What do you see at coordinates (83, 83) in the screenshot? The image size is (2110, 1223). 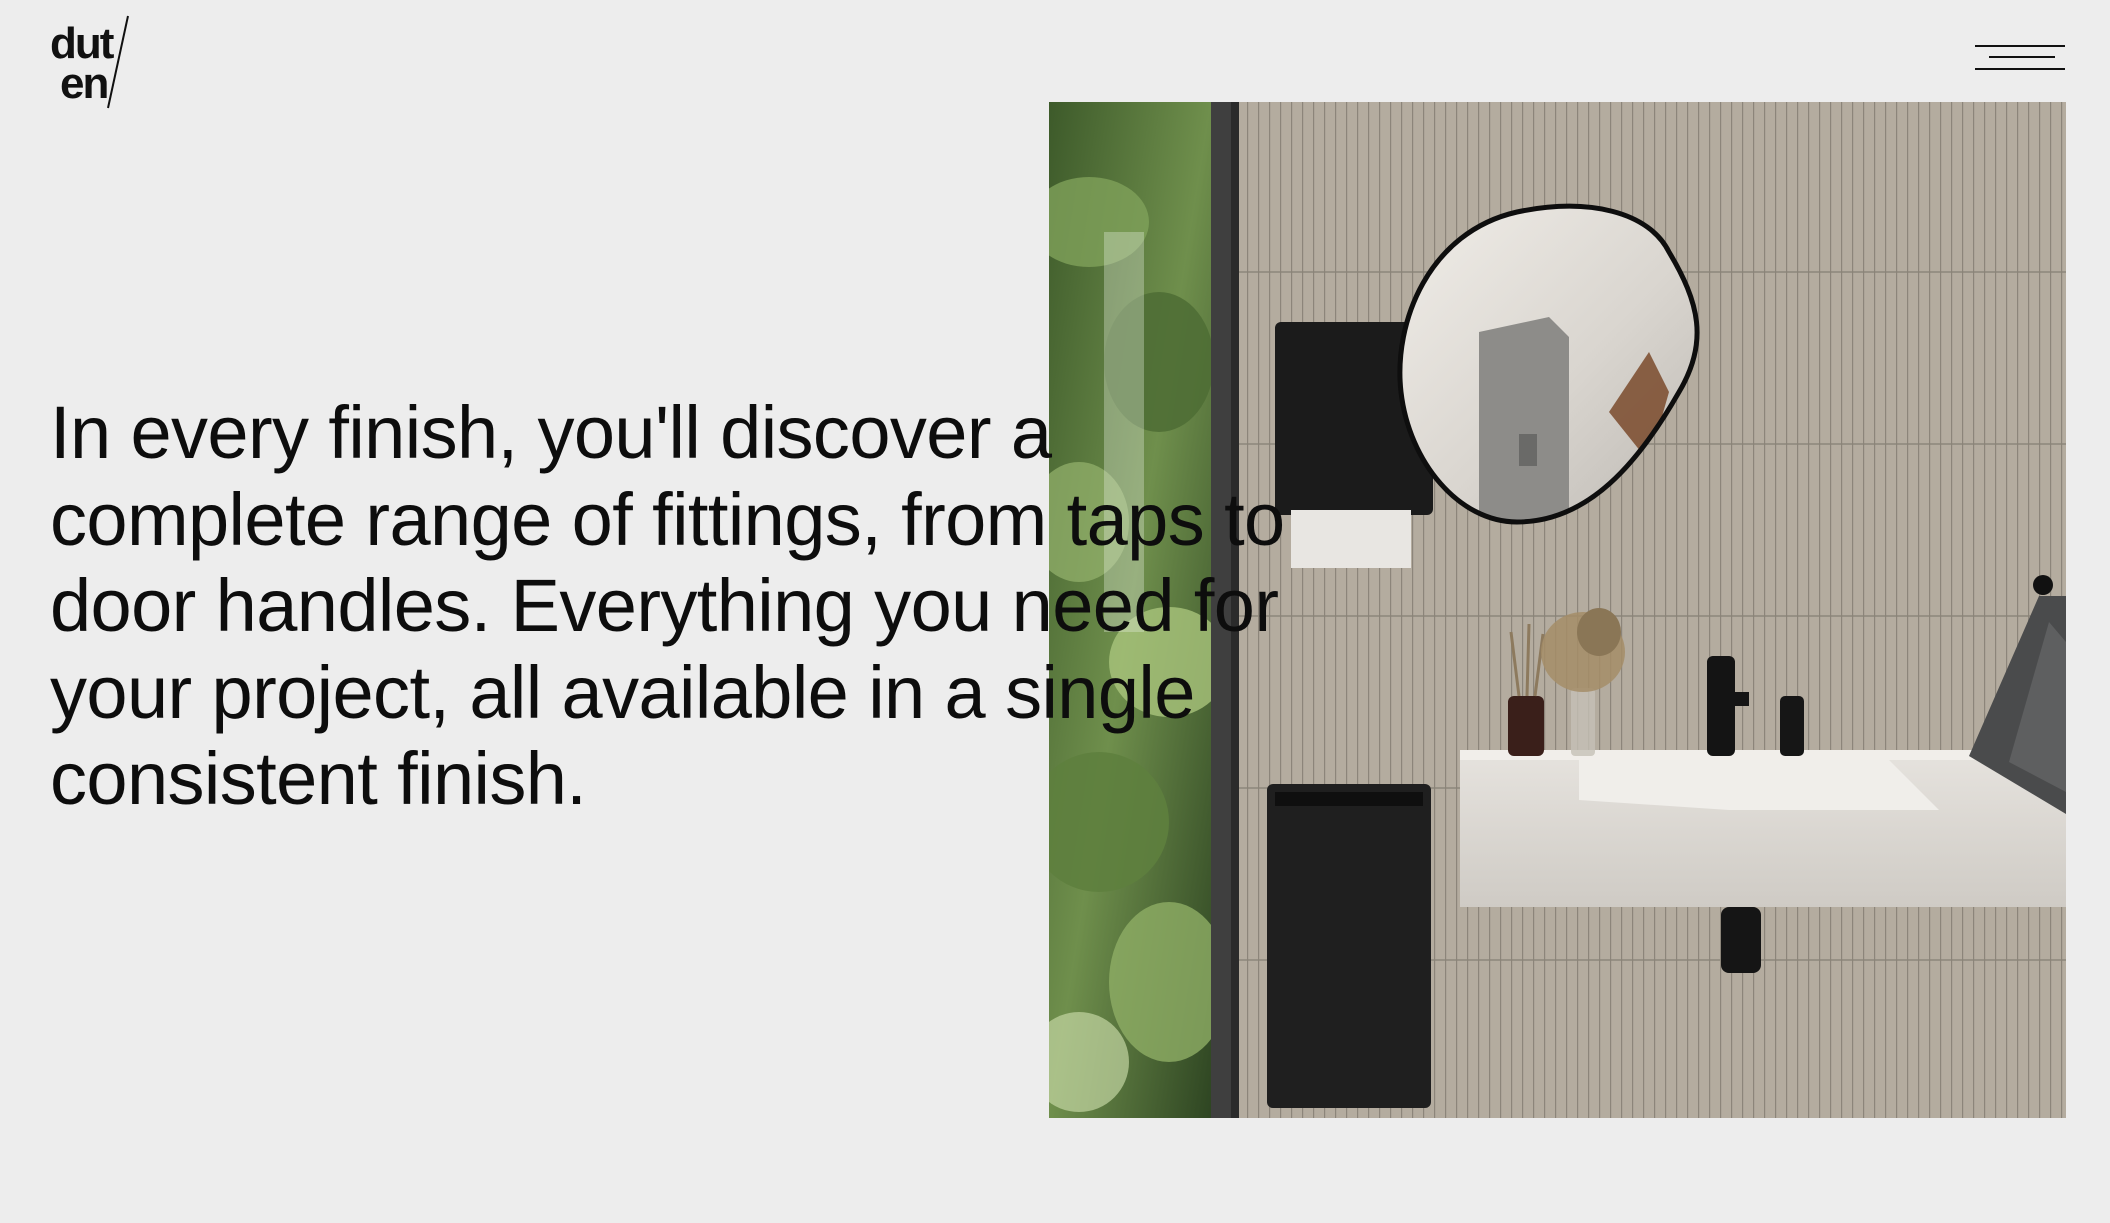 I see `logo-line-2: en` at bounding box center [83, 83].